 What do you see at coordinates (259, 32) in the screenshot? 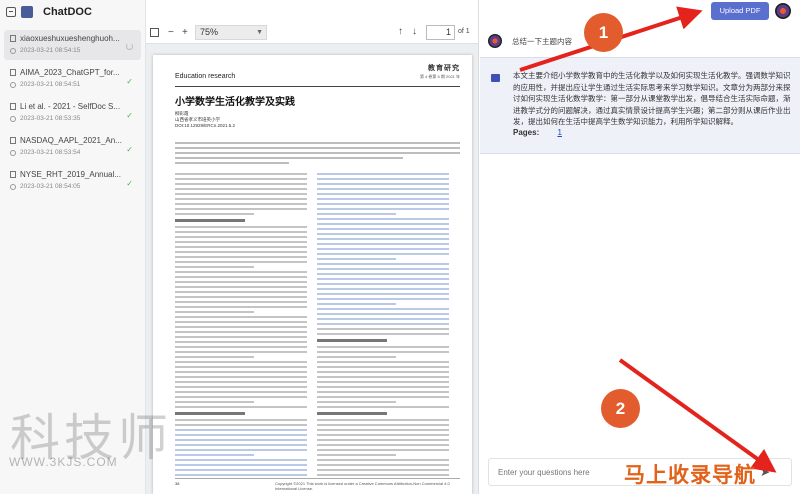
I see `chevron-down-icon: ▼` at bounding box center [259, 32].